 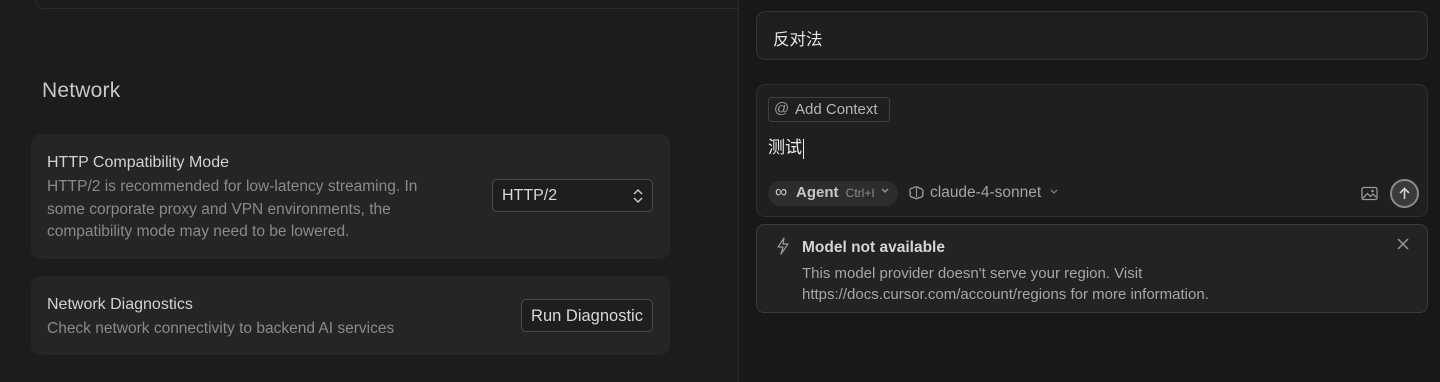 I want to click on previous-card-edge, so click(x=386, y=4).